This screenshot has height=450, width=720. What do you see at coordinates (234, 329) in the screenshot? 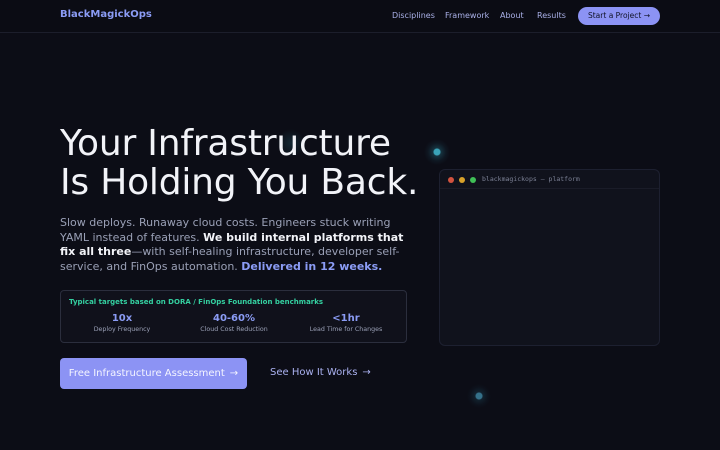
I see `metric-label: Cloud Cost Reduction` at bounding box center [234, 329].